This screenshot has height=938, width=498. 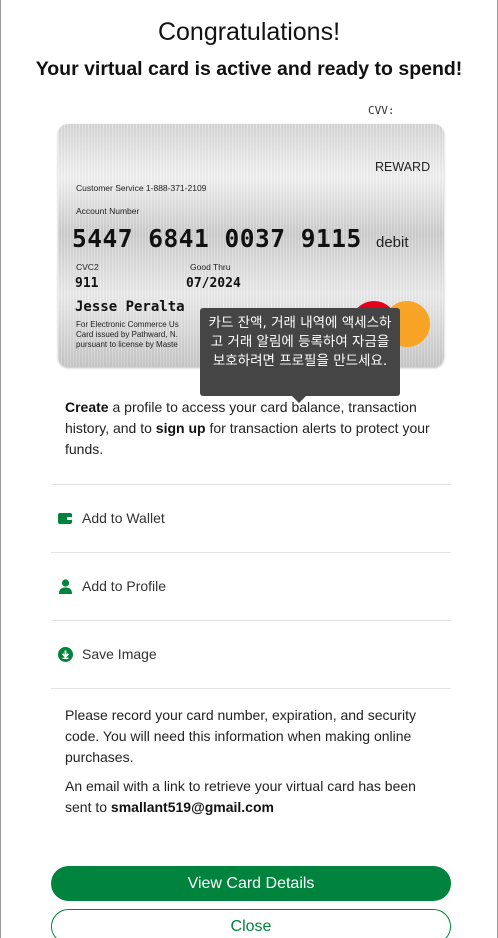 I want to click on add-to-wallet-label: Add to Wallet, so click(x=123, y=518).